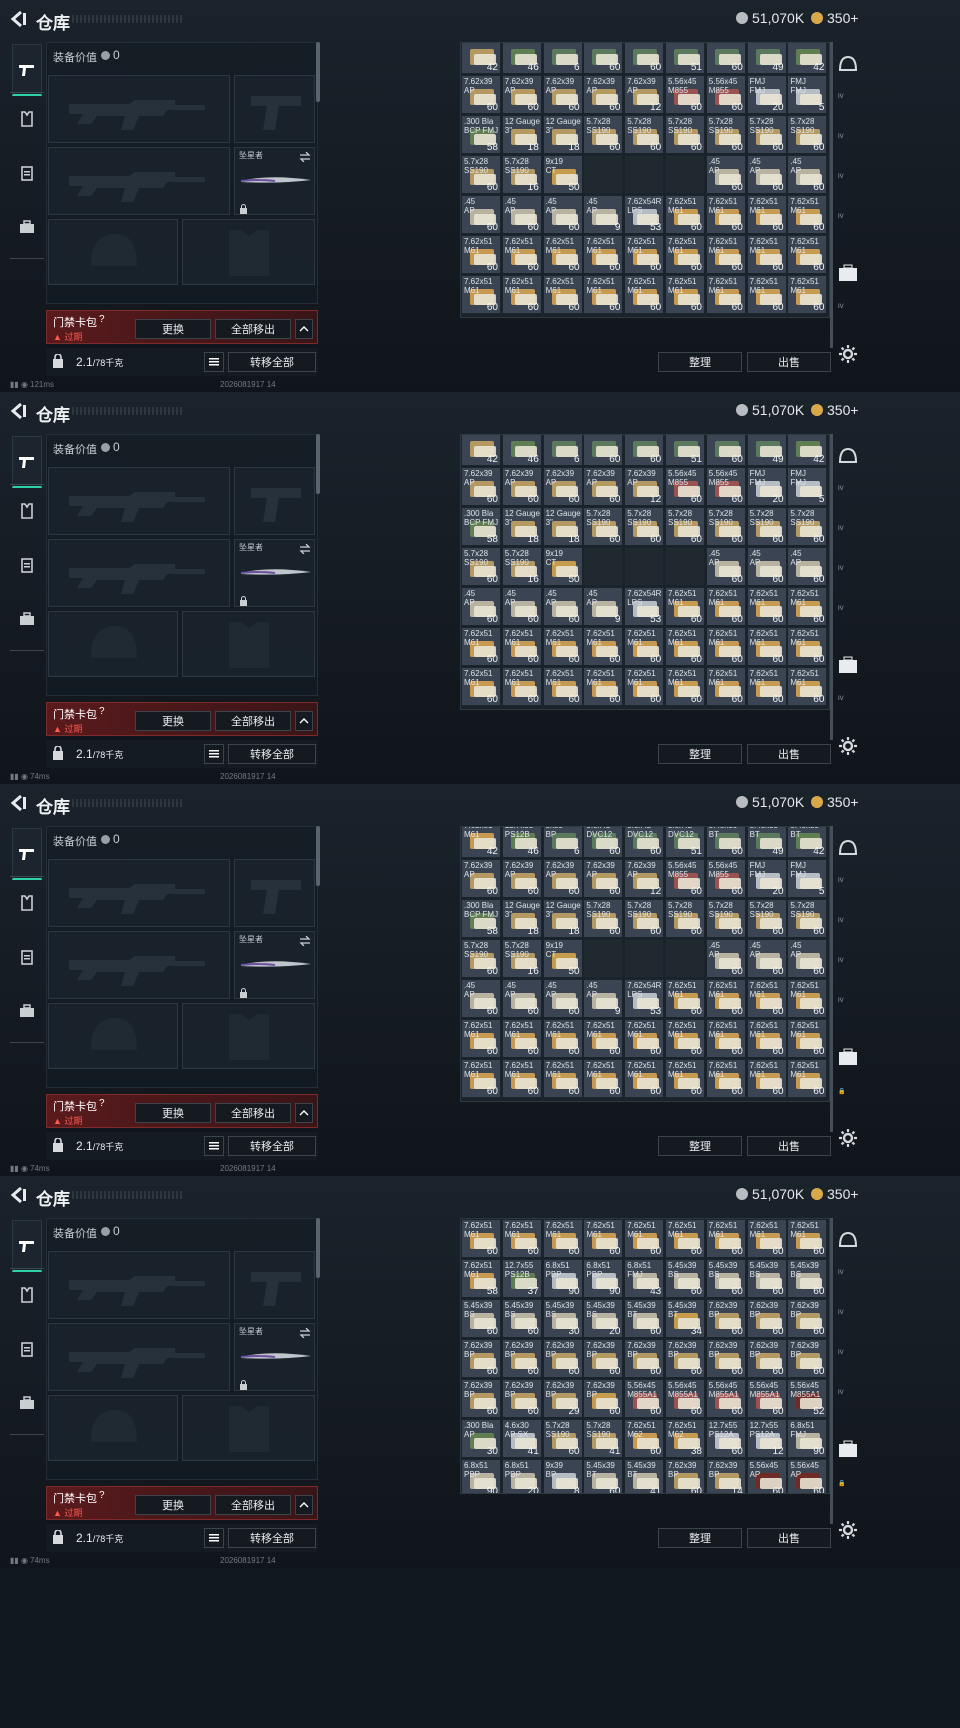 This screenshot has width=960, height=1728. Describe the element at coordinates (807, 94) in the screenshot. I see `stash-item: FMJ FMJ 5` at that location.